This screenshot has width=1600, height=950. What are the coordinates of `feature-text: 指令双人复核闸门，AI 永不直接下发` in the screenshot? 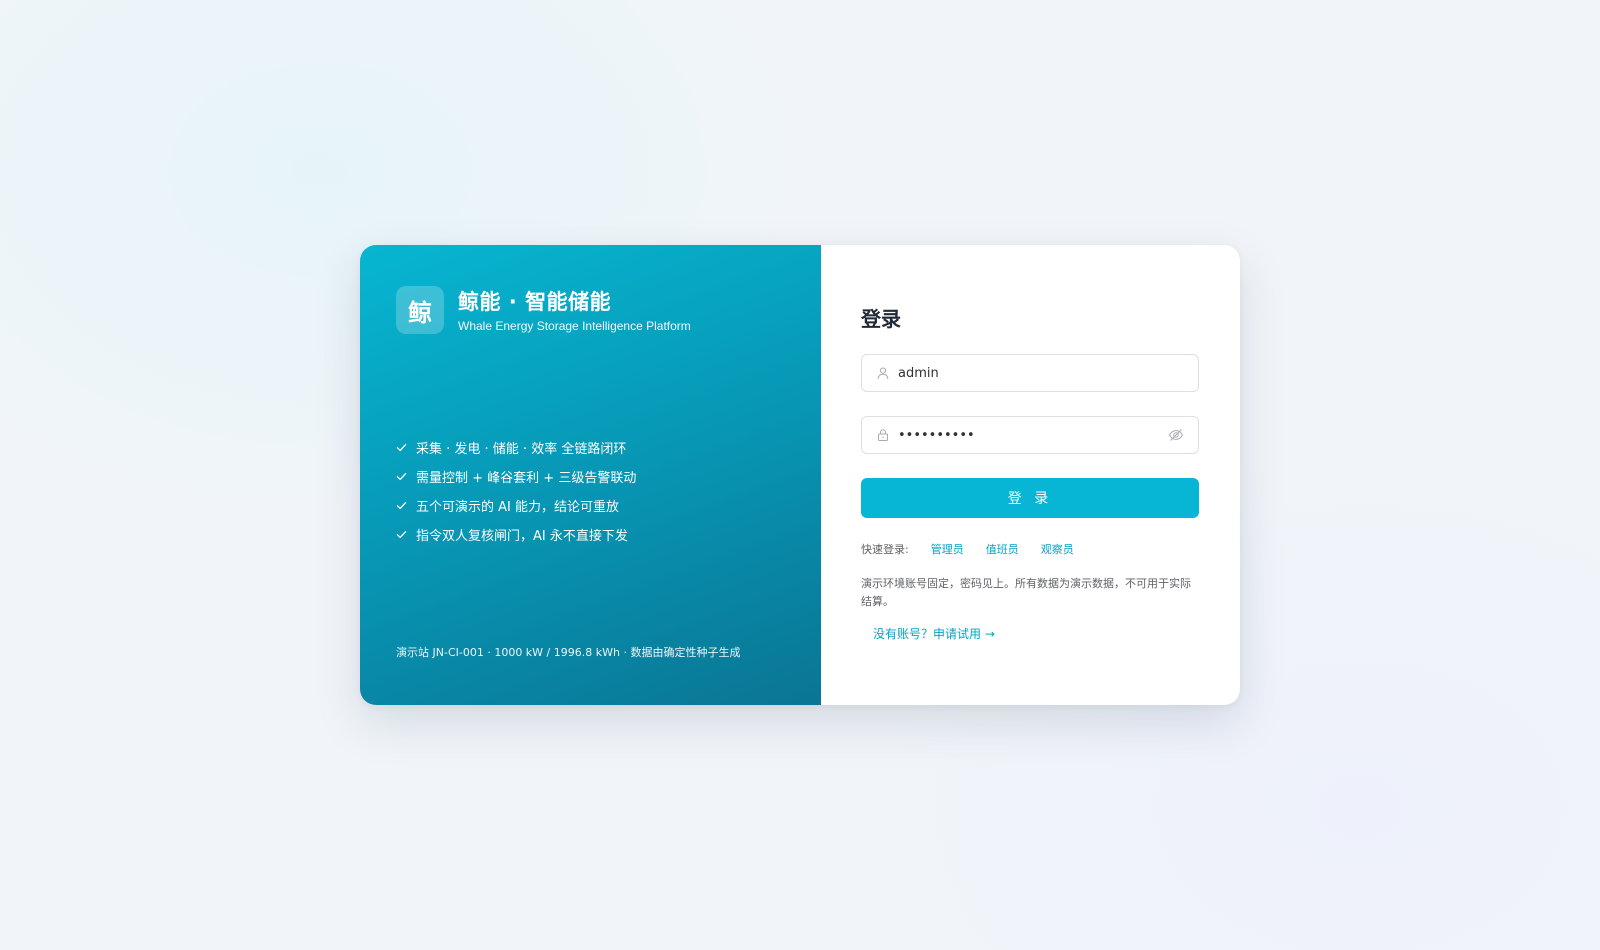 It's located at (522, 536).